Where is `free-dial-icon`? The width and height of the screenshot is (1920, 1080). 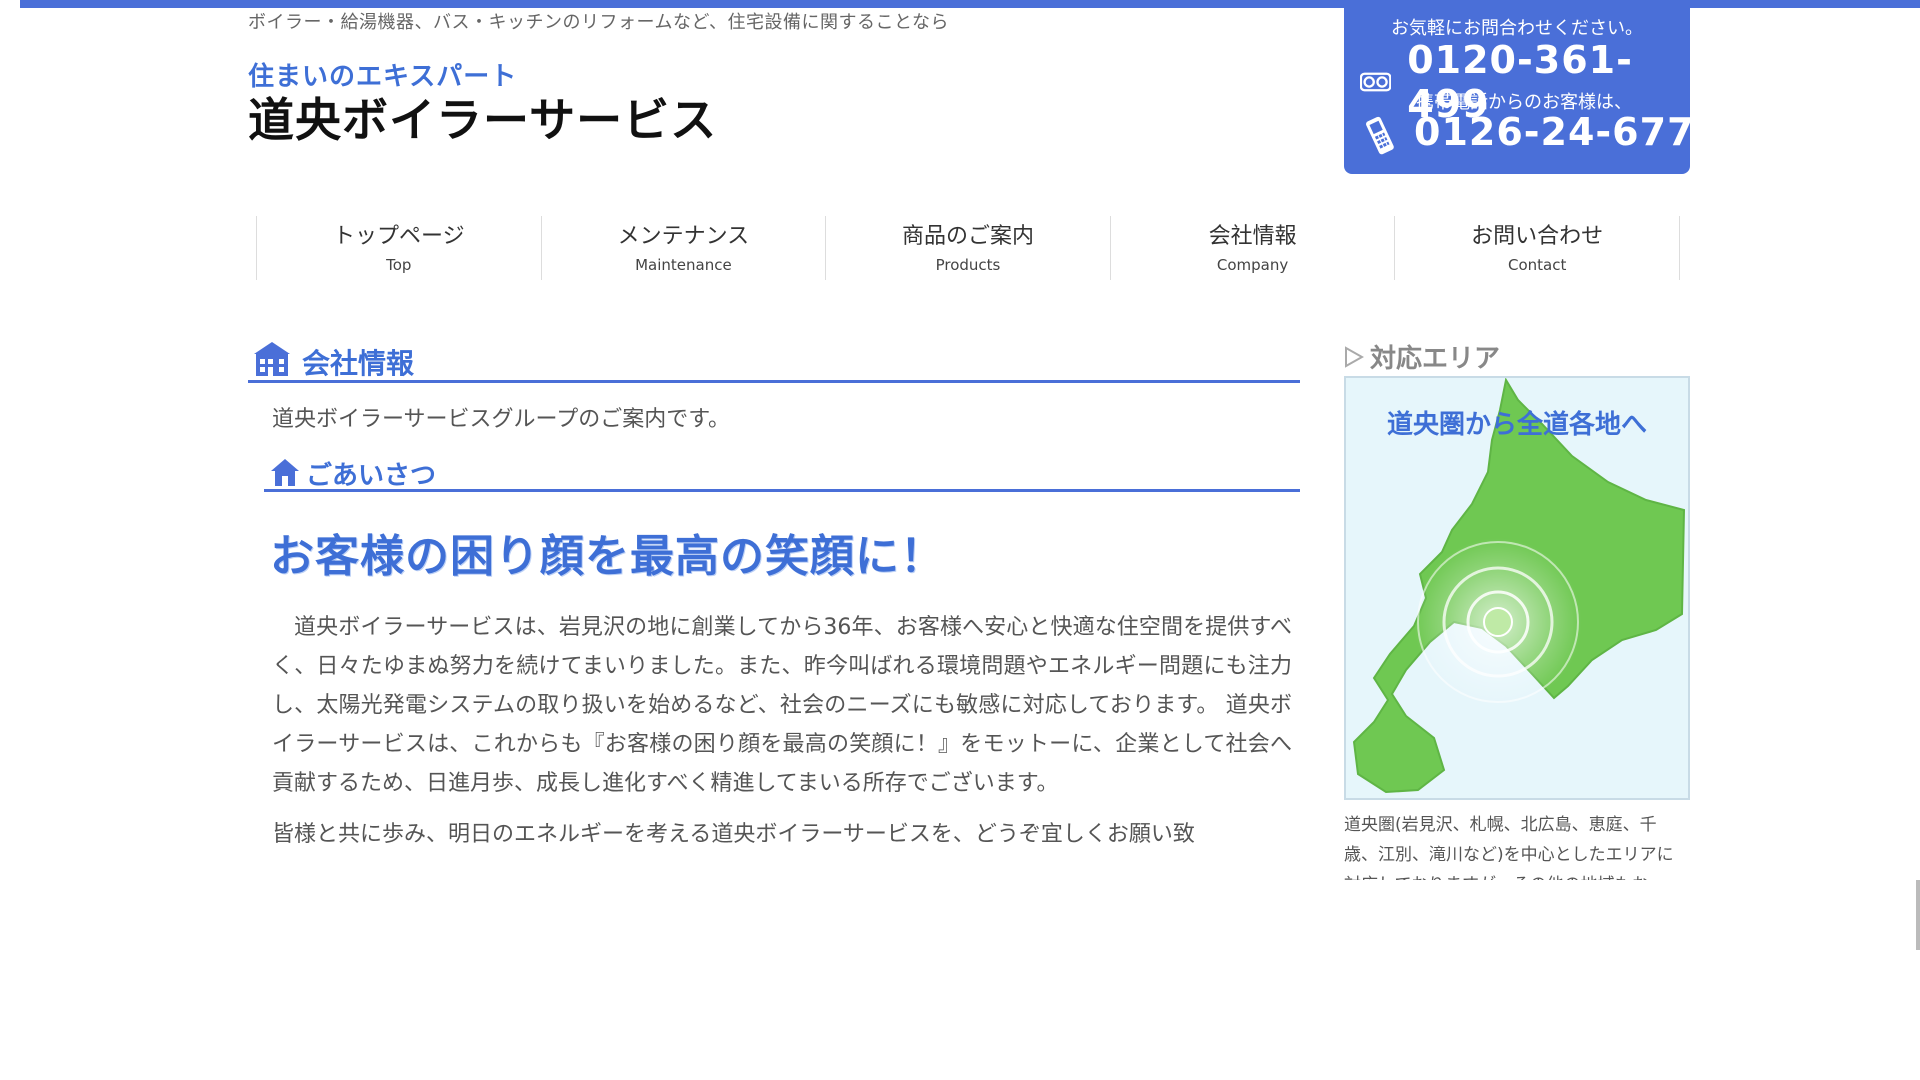 free-dial-icon is located at coordinates (1376, 82).